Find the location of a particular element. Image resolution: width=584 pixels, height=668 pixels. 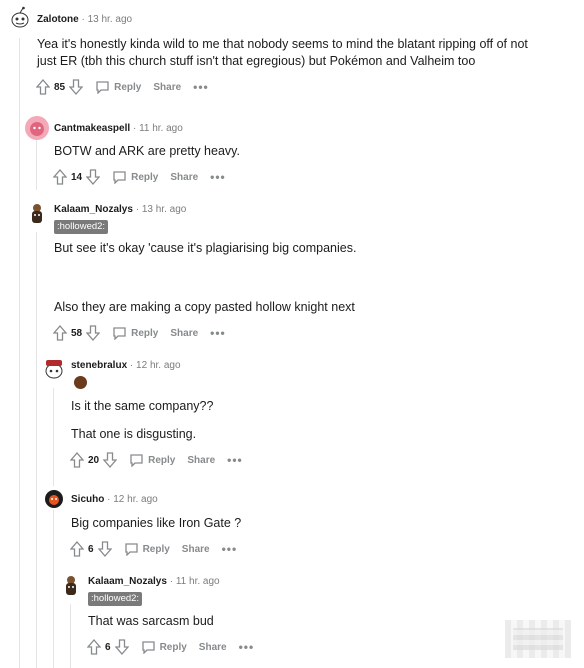

comment-body: That one is disgusting. is located at coordinates (134, 434).